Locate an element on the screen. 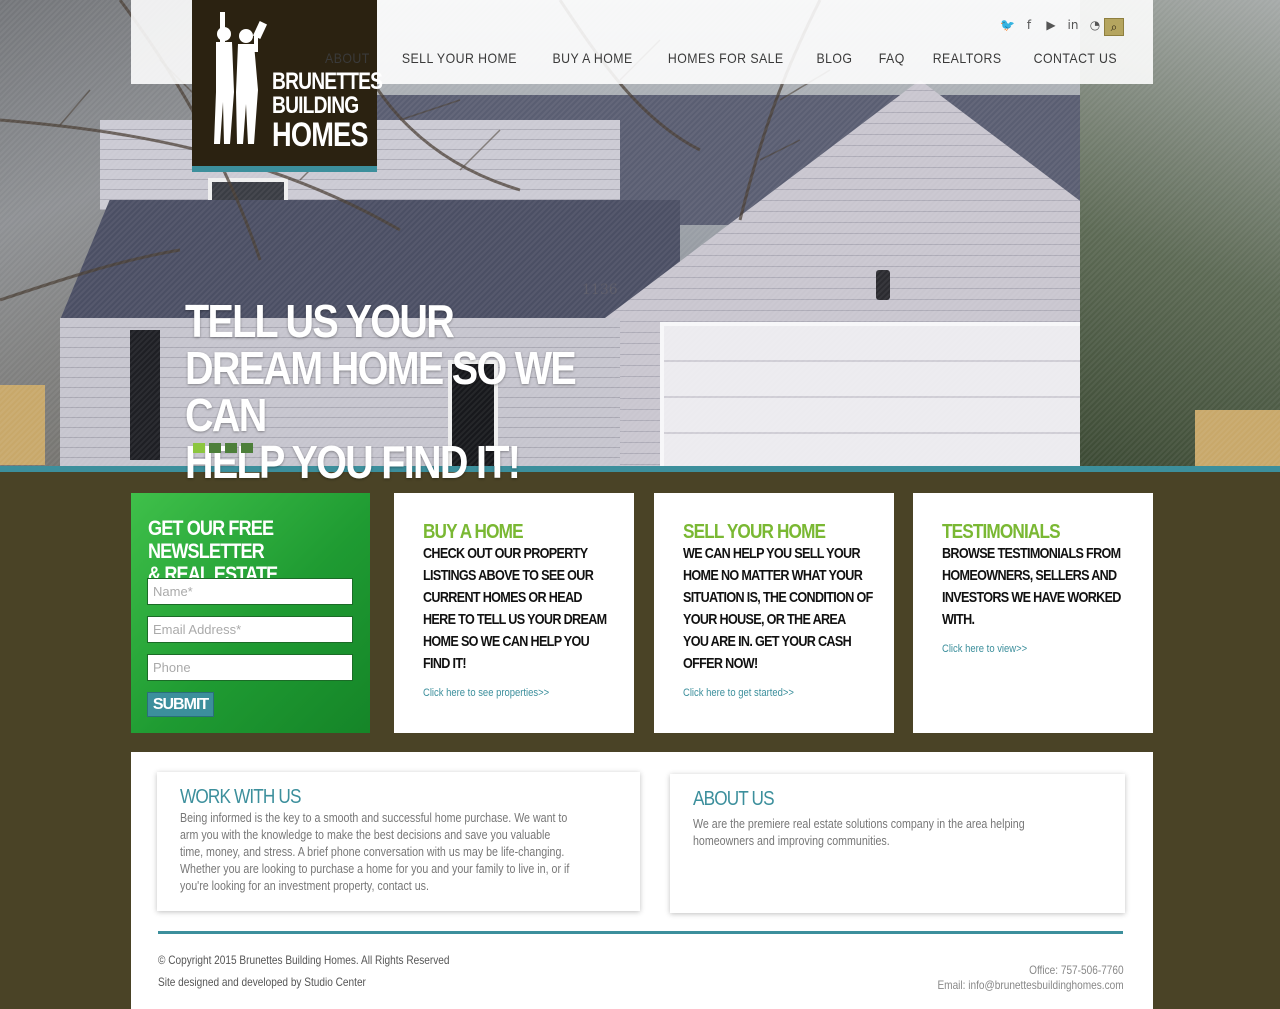 The width and height of the screenshot is (1280, 1009). linkedin-icon: in is located at coordinates (1073, 25).